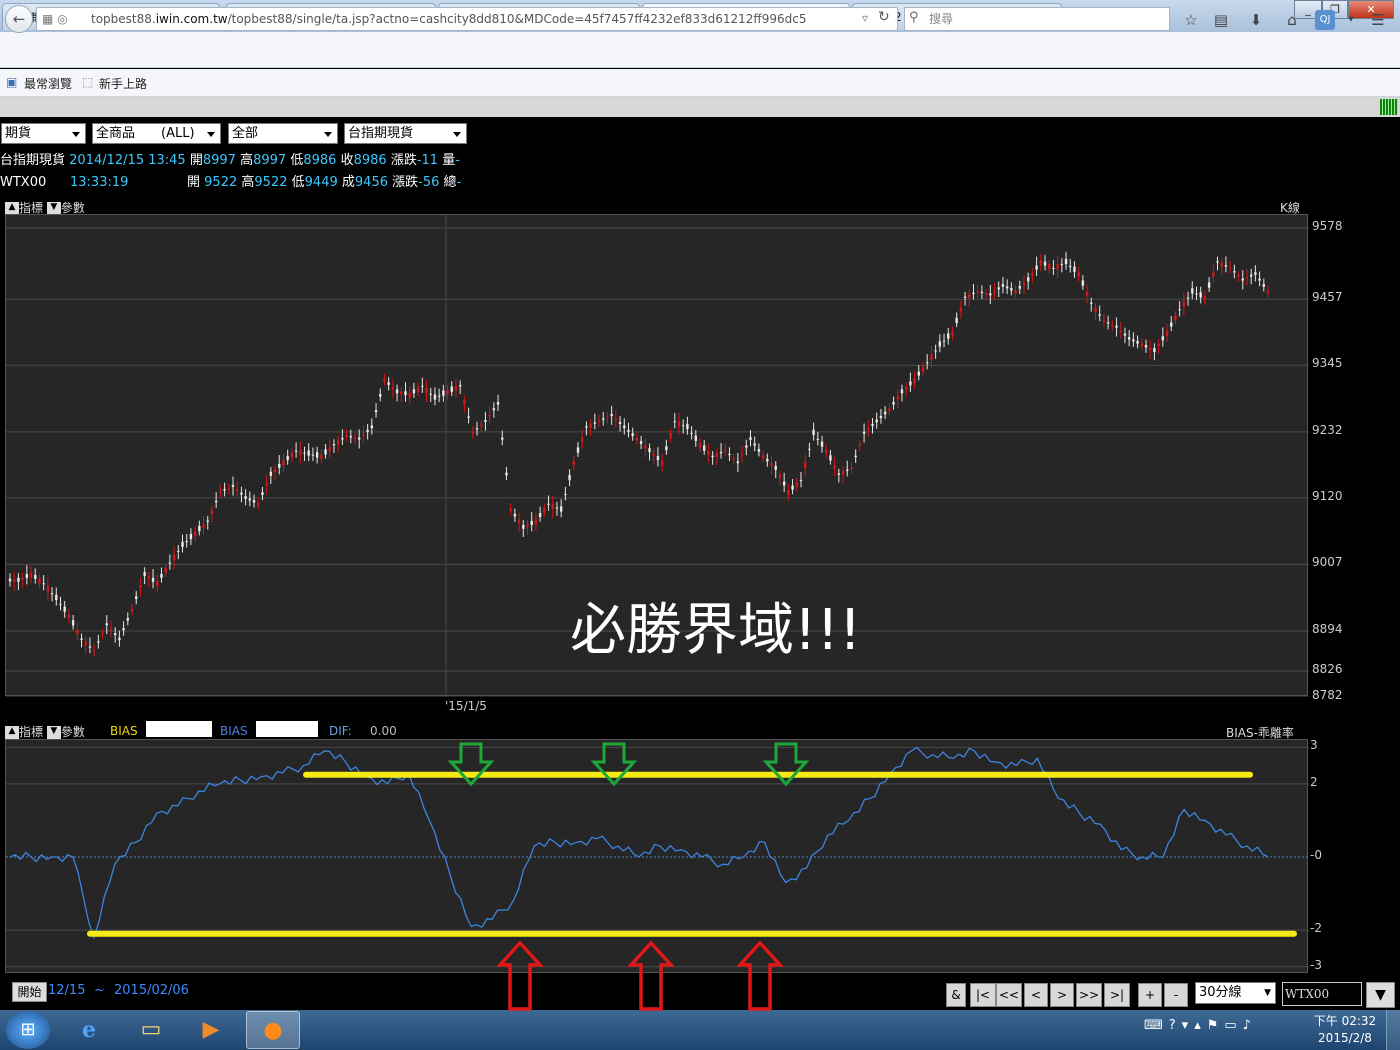 The height and width of the screenshot is (1050, 1400). I want to click on start-orb-icon: ⊞, so click(28, 1030).